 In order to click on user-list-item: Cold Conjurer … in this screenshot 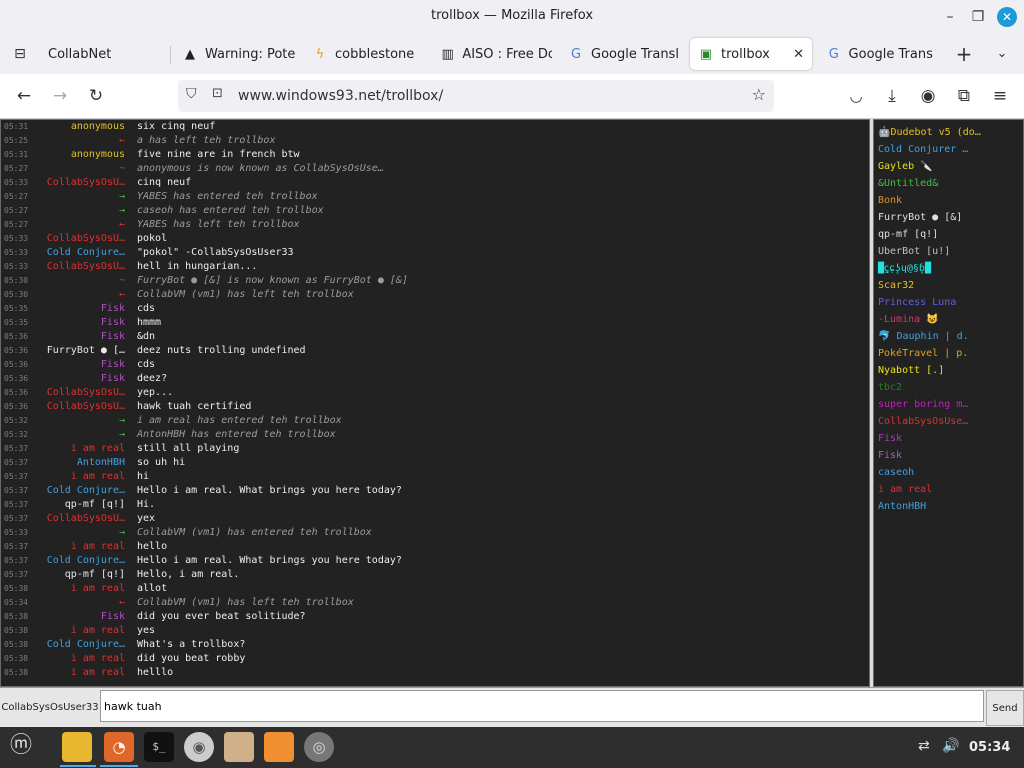, I will do `click(948, 149)`.